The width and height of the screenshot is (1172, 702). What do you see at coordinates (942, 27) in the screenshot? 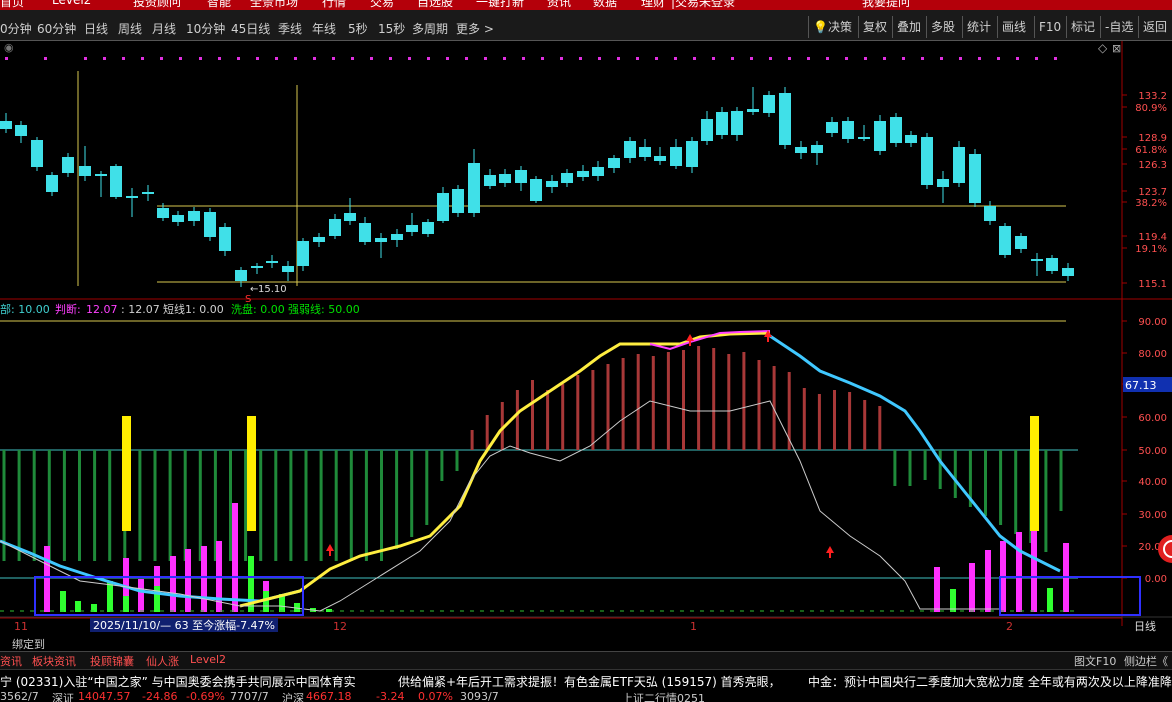
I see `toolbar-button: 多股` at bounding box center [942, 27].